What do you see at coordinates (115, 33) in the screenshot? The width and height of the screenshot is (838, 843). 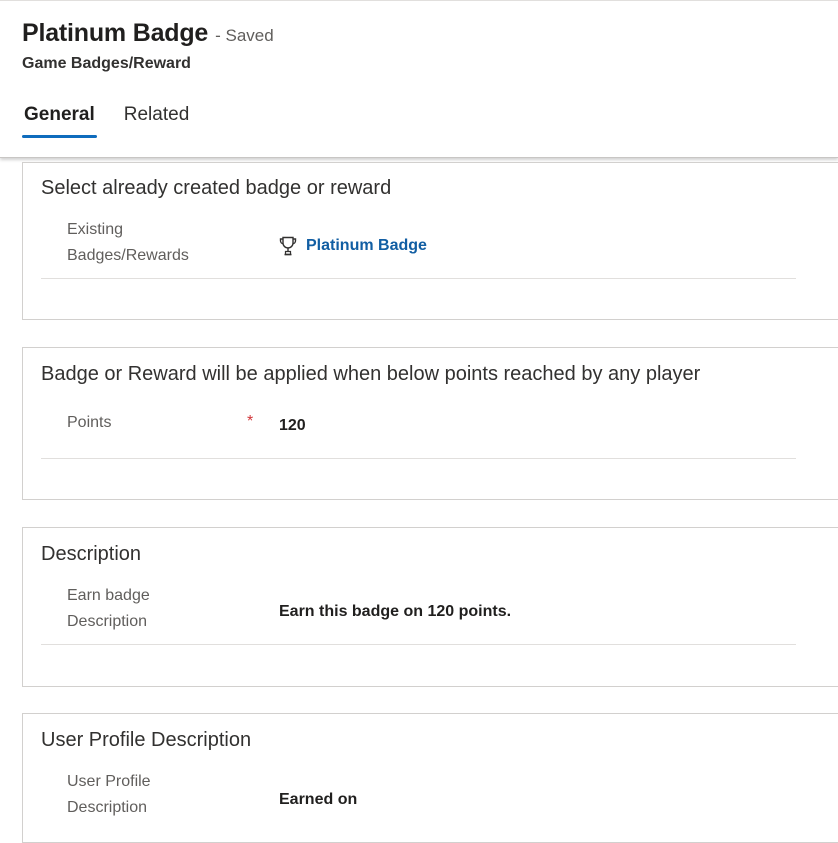 I see `record-title: Platinum Badge` at bounding box center [115, 33].